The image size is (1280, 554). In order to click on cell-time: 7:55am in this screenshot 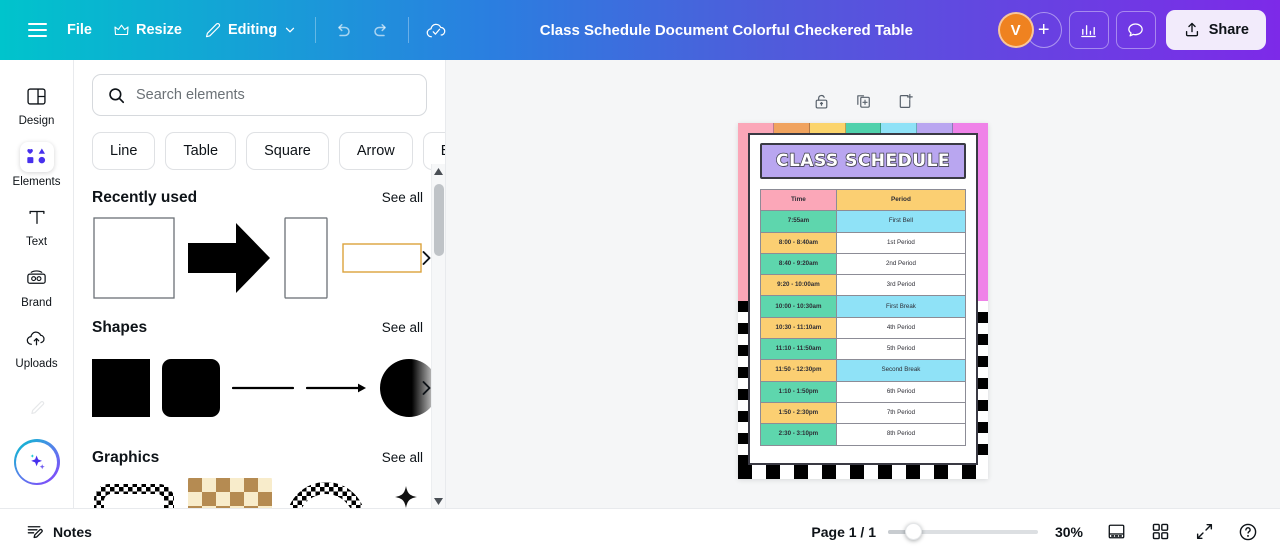, I will do `click(798, 221)`.